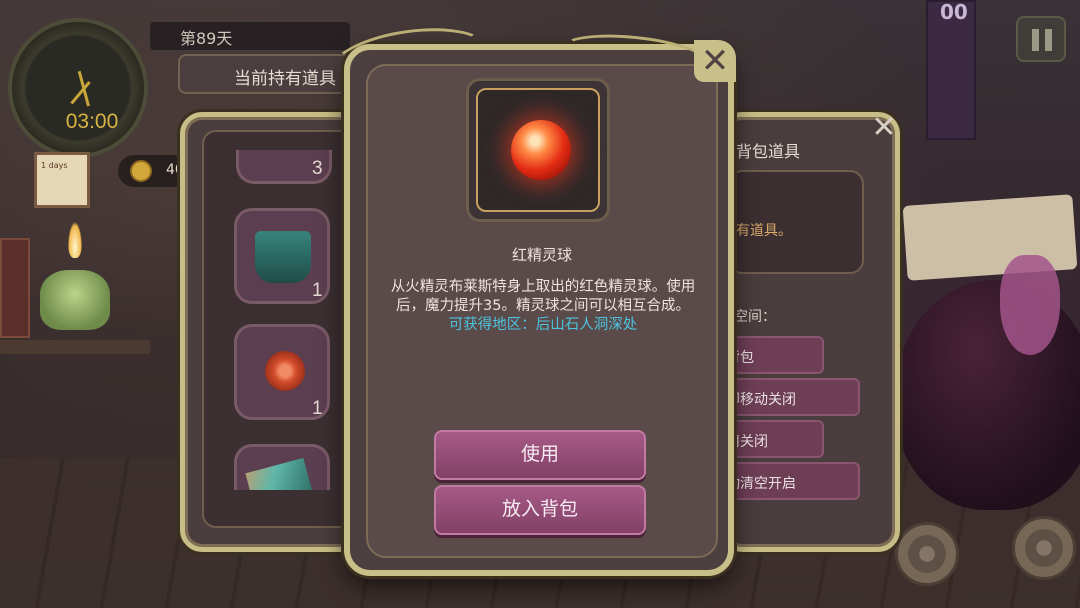 The image size is (1080, 608). What do you see at coordinates (540, 455) in the screenshot?
I see `use-button: 使用` at bounding box center [540, 455].